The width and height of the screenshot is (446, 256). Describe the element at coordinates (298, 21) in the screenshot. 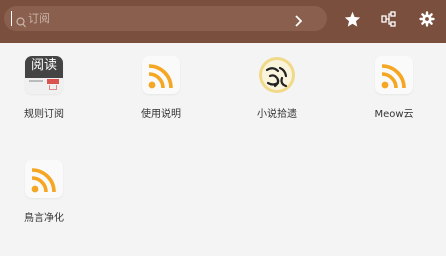

I see `chevron-right-icon` at that location.